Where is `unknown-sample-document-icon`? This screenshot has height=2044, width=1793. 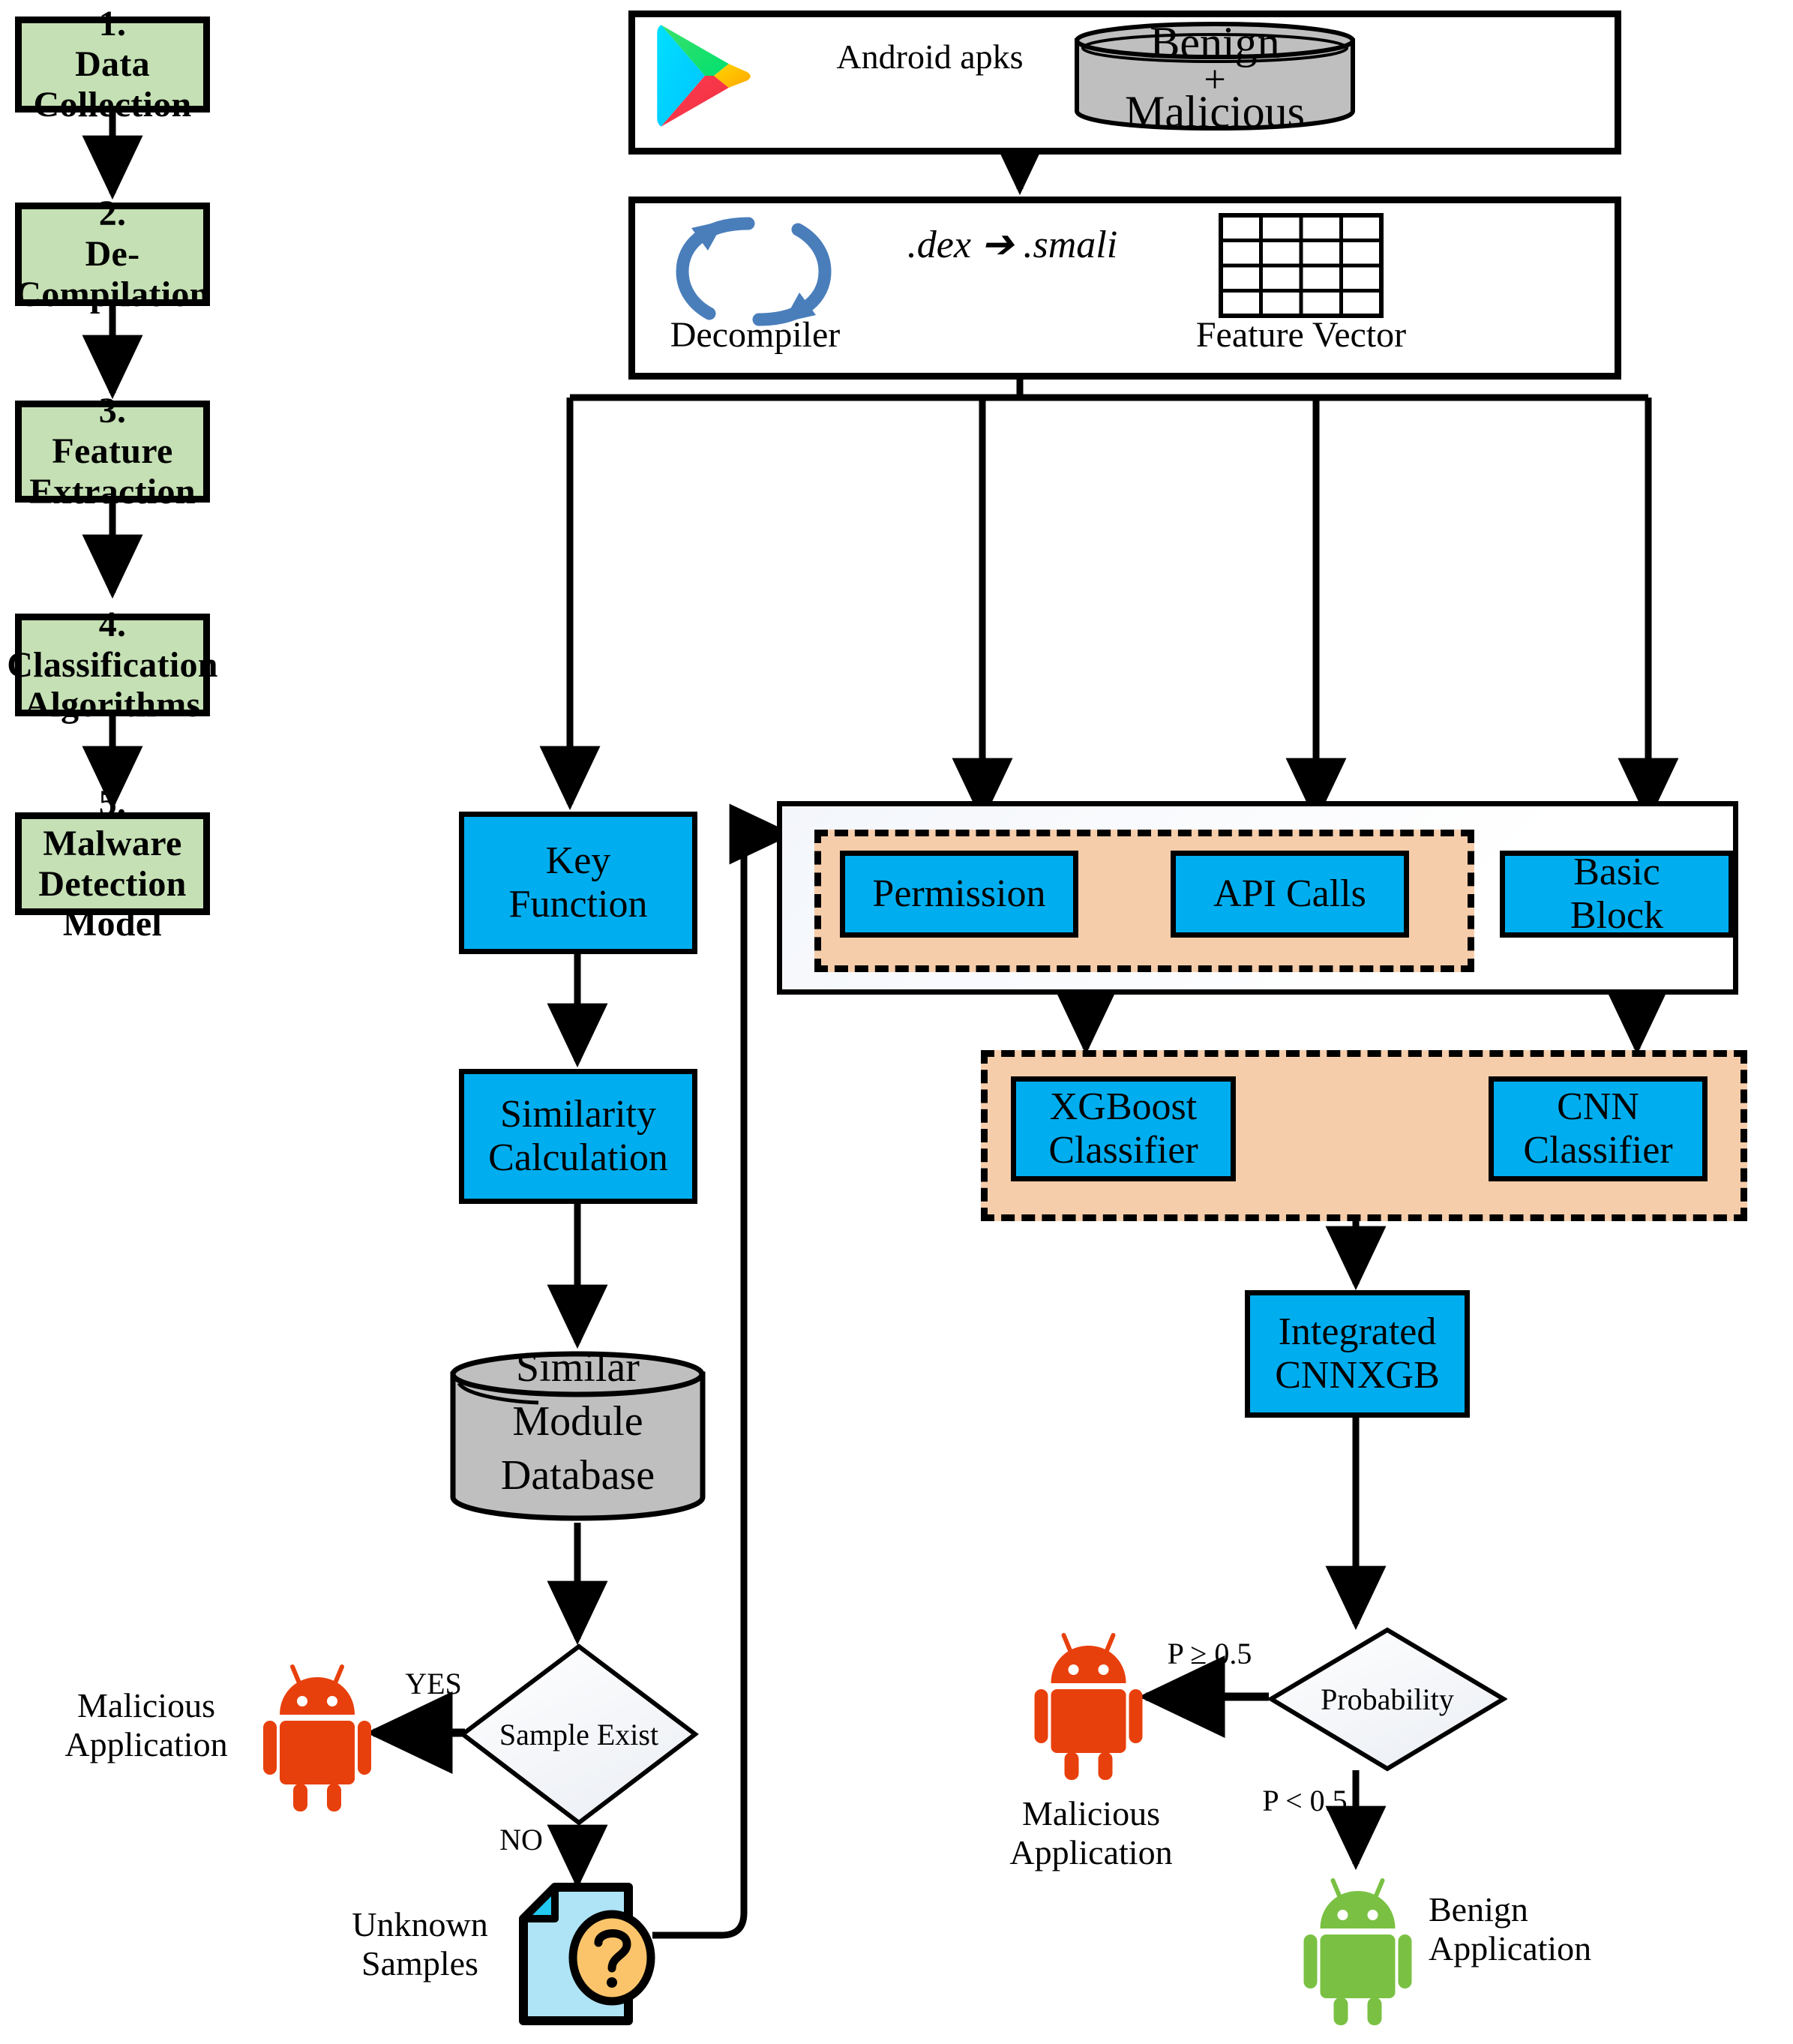 unknown-sample-document-icon is located at coordinates (587, 1955).